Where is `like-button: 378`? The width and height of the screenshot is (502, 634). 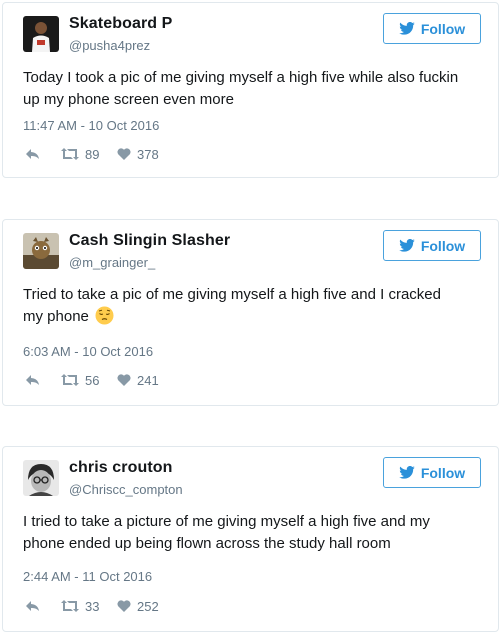 like-button: 378 is located at coordinates (138, 154).